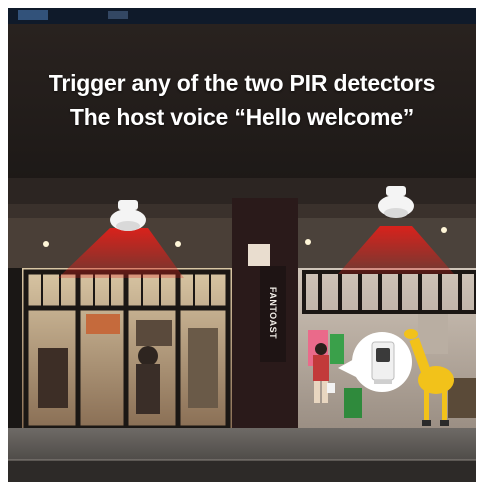 The width and height of the screenshot is (479, 486). What do you see at coordinates (242, 117) in the screenshot?
I see `caption-line-2: The host voice “Hello welcome”` at bounding box center [242, 117].